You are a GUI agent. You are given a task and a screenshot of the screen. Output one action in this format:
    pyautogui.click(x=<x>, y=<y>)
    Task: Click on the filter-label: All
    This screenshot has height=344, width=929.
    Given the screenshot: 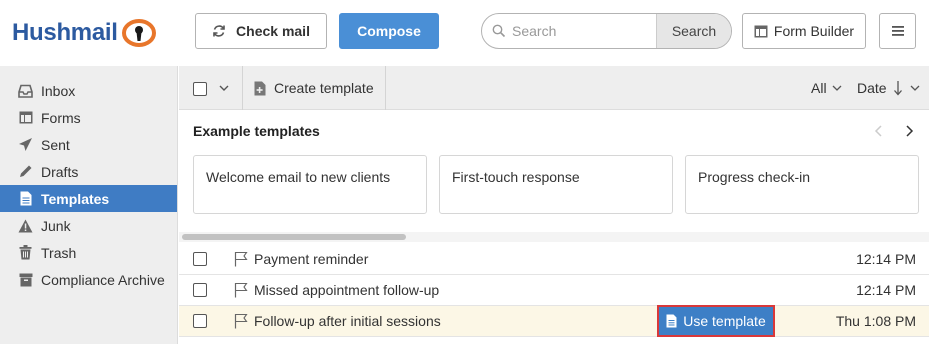 What is the action you would take?
    pyautogui.click(x=819, y=88)
    